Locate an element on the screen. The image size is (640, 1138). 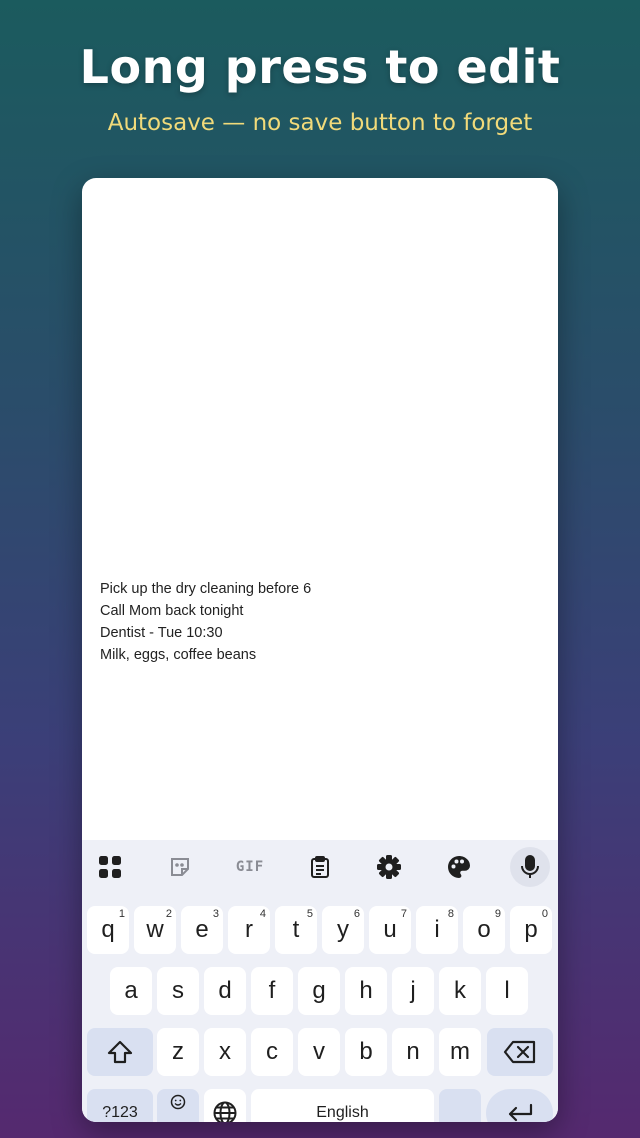
key-q: q1 is located at coordinates (108, 930).